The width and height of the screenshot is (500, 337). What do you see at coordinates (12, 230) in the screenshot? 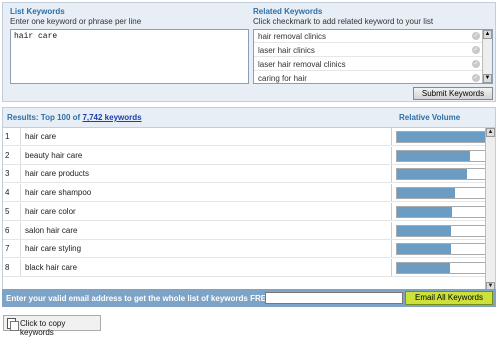
I see `row-number: 6` at bounding box center [12, 230].